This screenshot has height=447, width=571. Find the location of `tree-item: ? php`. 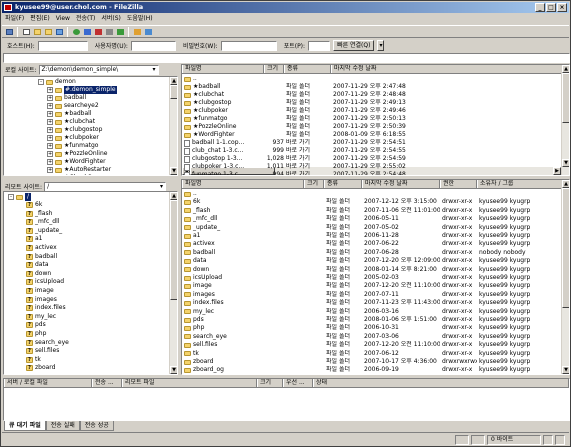

tree-item: ? php is located at coordinates (36, 334).